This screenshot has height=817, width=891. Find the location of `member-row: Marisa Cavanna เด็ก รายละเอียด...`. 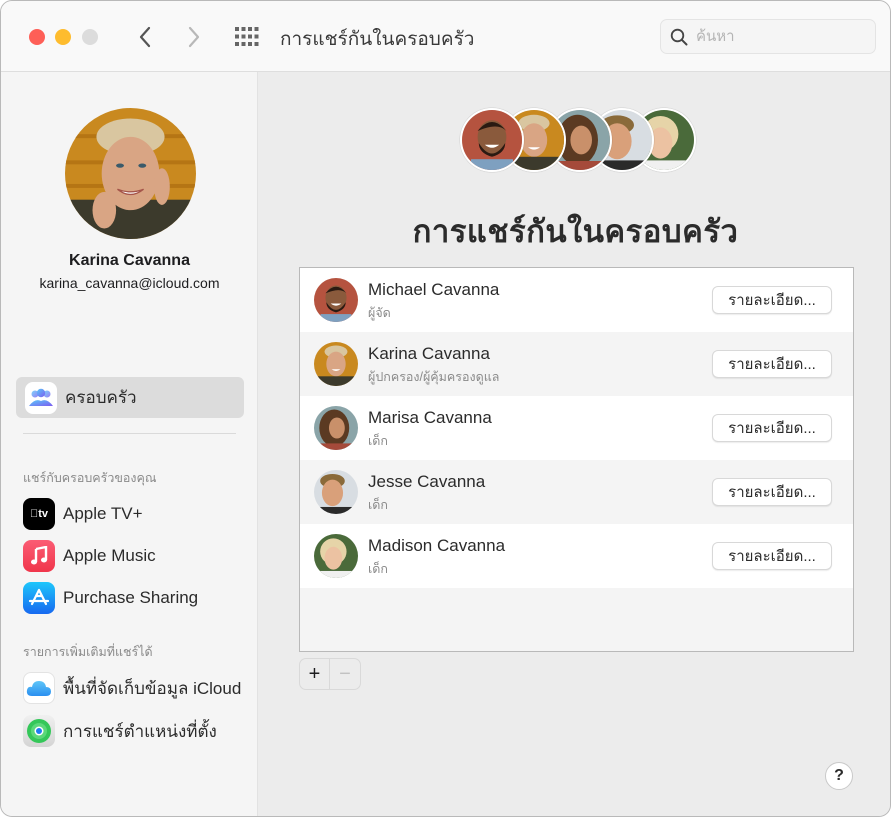

member-row: Marisa Cavanna เด็ก รายละเอียด... is located at coordinates (576, 428).